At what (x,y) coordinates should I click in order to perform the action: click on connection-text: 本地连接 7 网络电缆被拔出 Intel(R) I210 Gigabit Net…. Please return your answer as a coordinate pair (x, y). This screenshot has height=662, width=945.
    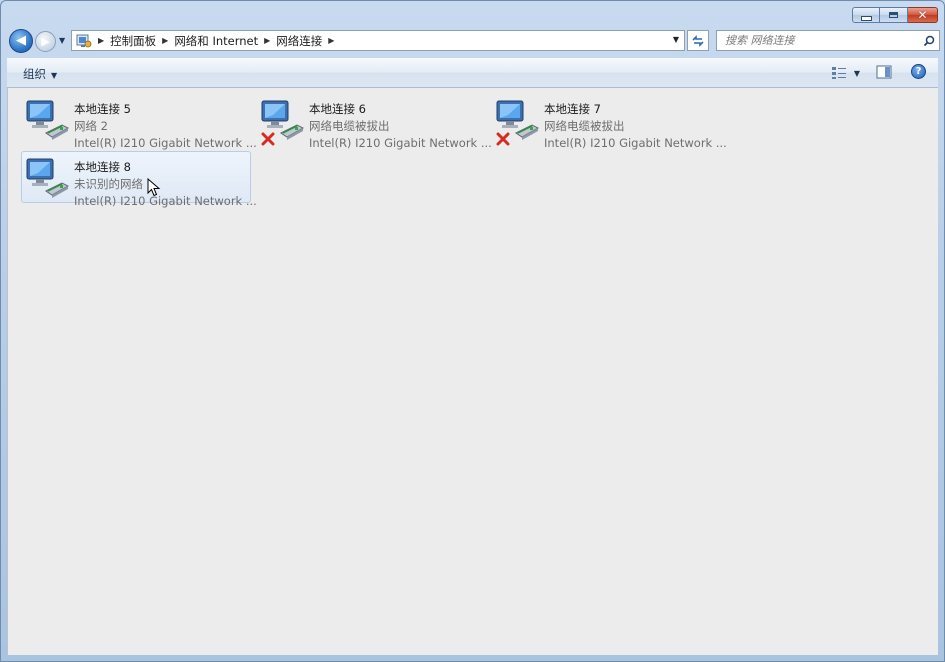
    Looking at the image, I should click on (635, 126).